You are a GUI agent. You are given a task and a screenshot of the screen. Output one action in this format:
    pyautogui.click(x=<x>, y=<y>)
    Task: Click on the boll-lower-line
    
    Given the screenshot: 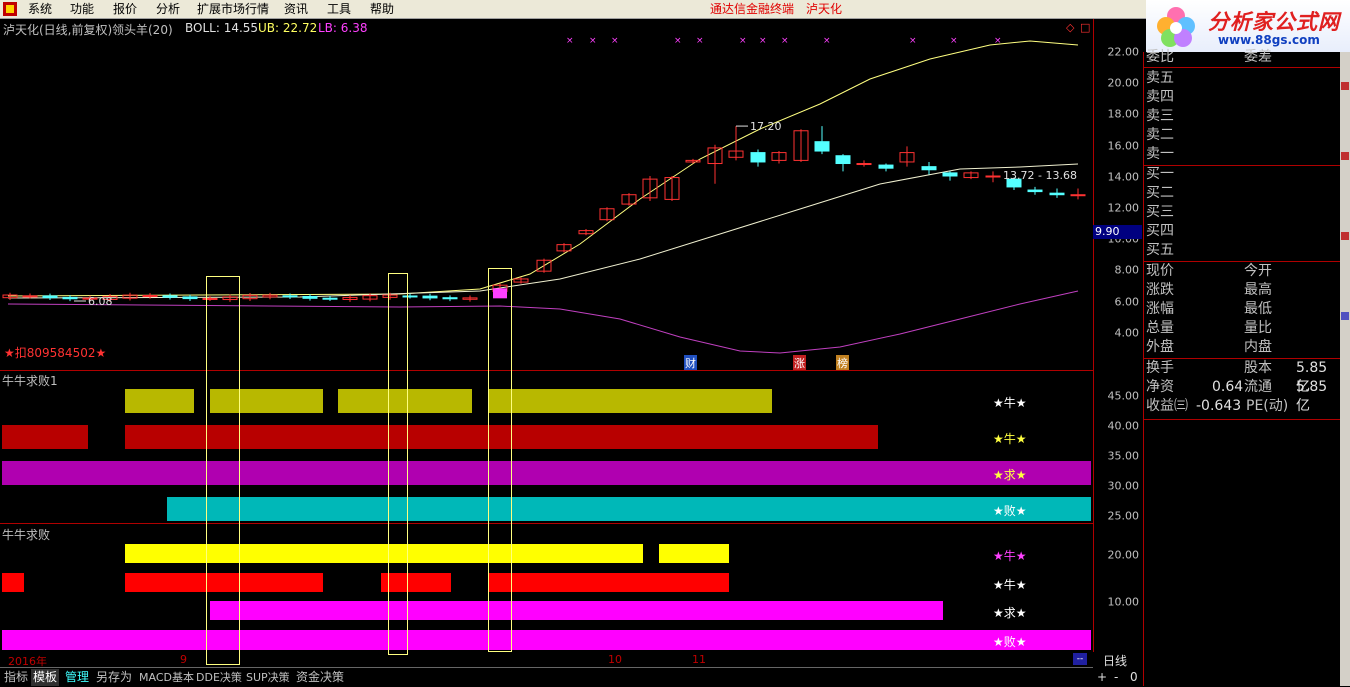 What is the action you would take?
    pyautogui.click(x=543, y=322)
    